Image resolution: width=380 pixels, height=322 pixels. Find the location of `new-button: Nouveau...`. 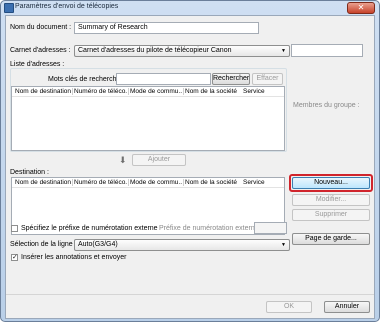

new-button: Nouveau... is located at coordinates (331, 183).